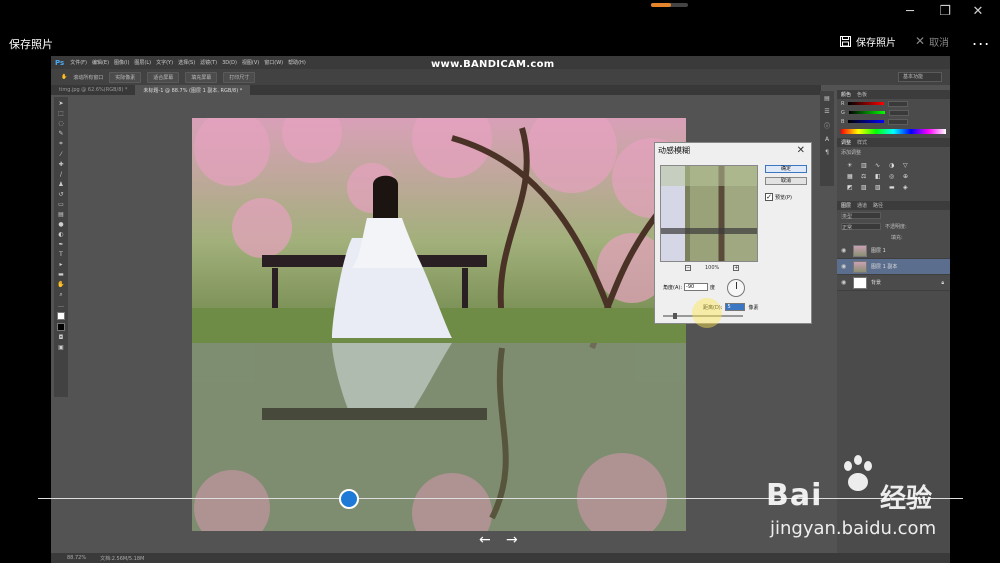 Image resolution: width=1000 pixels, height=563 pixels. What do you see at coordinates (125, 77) in the screenshot?
I see `option-actual-pixels: 实际像素` at bounding box center [125, 77].